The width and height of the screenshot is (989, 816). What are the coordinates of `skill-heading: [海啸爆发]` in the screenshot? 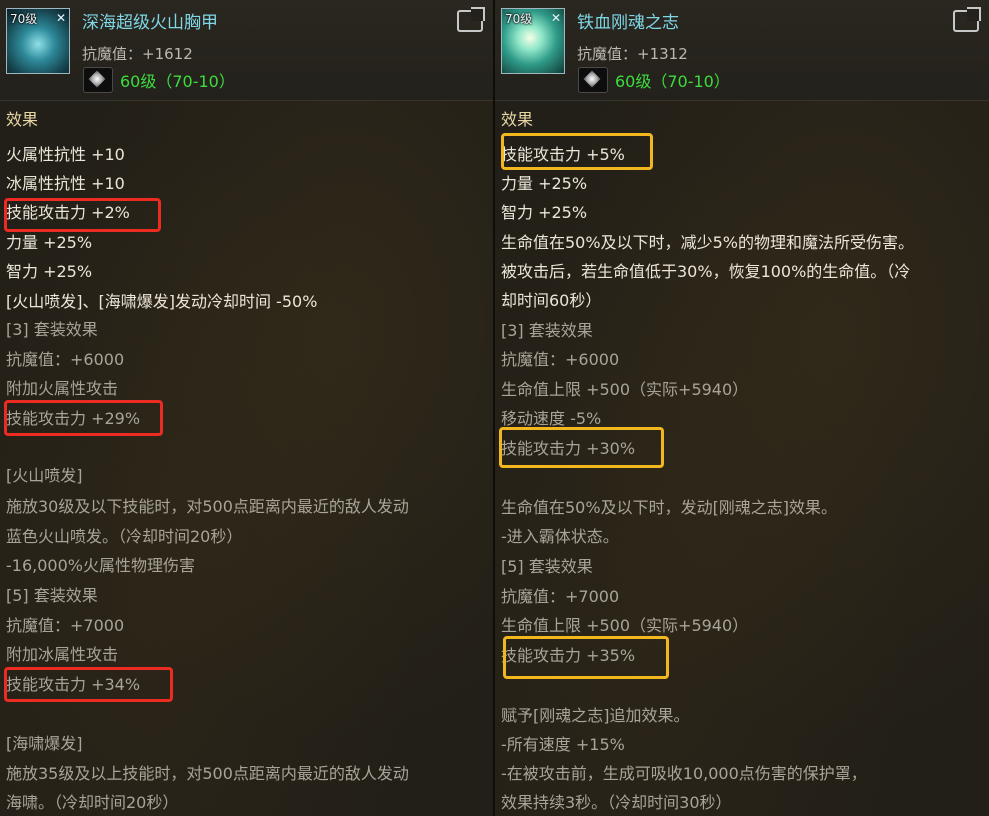 It's located at (44, 743).